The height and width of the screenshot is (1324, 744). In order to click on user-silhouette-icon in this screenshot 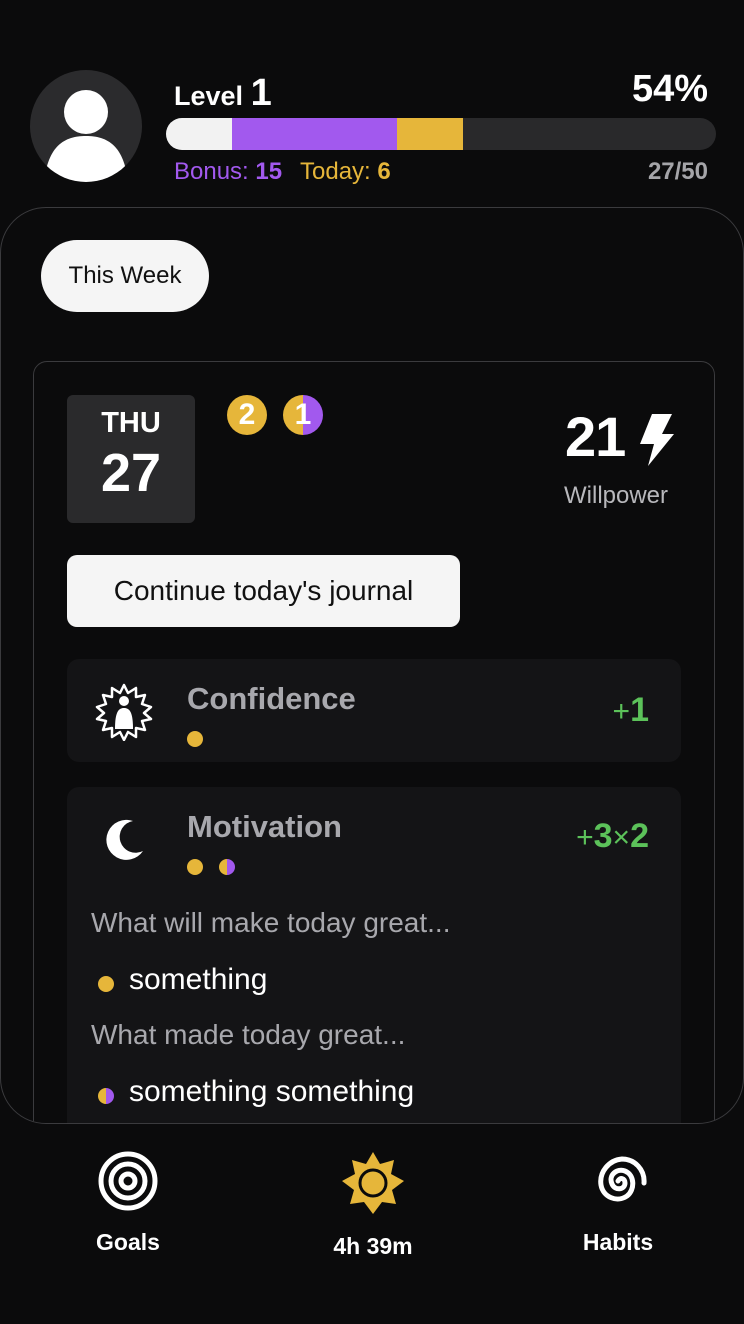, I will do `click(86, 136)`.